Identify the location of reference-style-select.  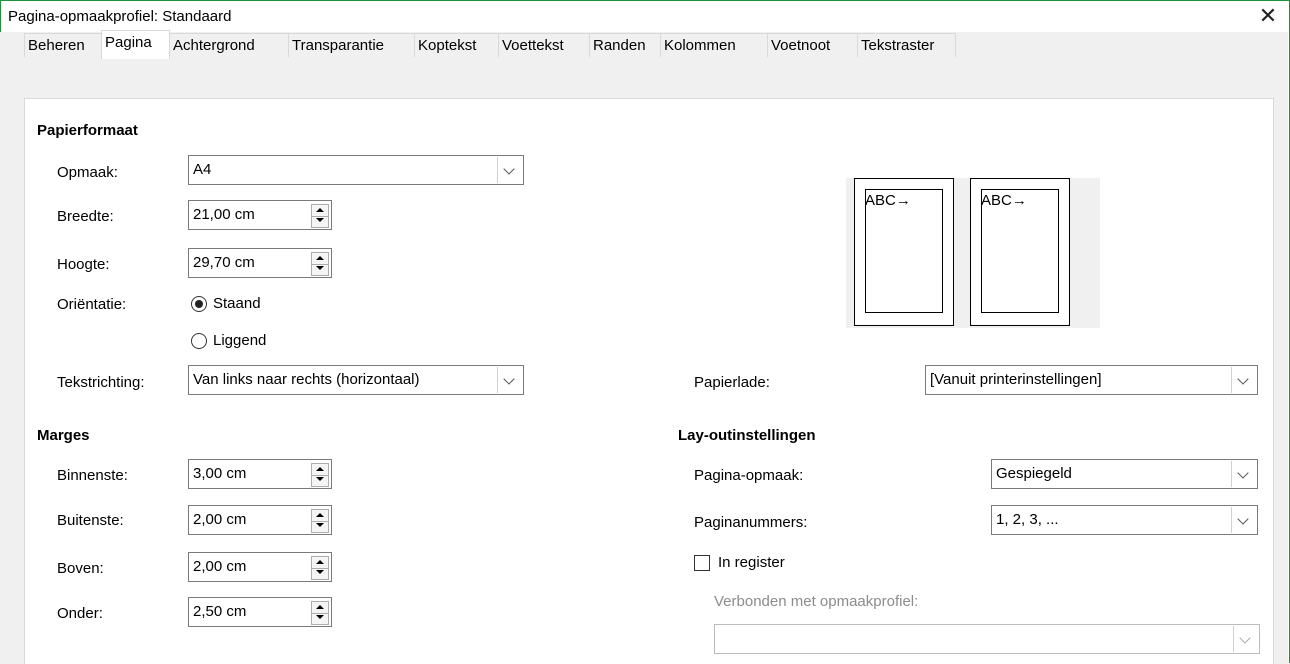
(987, 639).